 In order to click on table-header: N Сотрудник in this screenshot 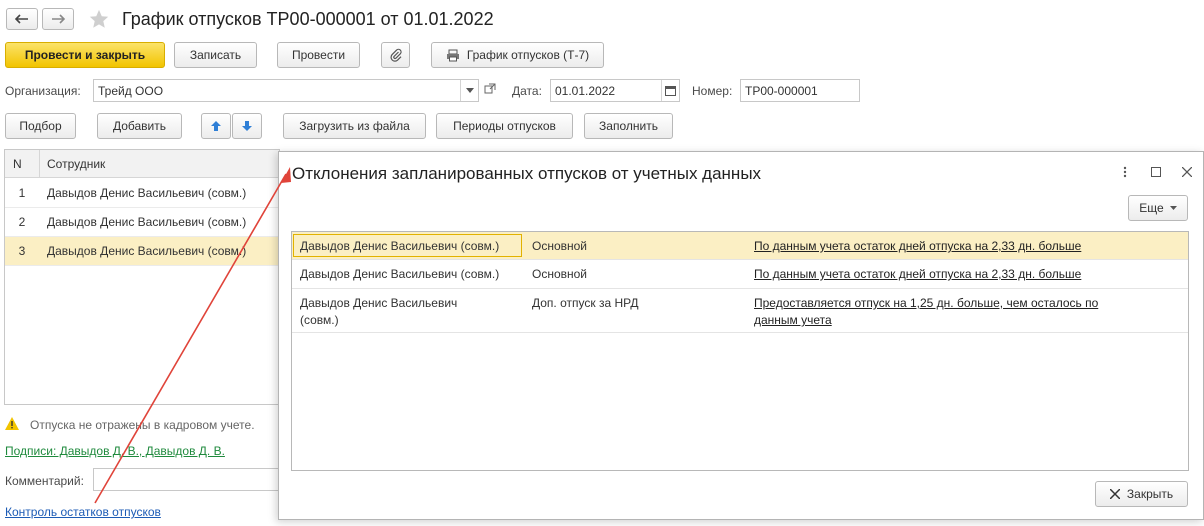, I will do `click(142, 164)`.